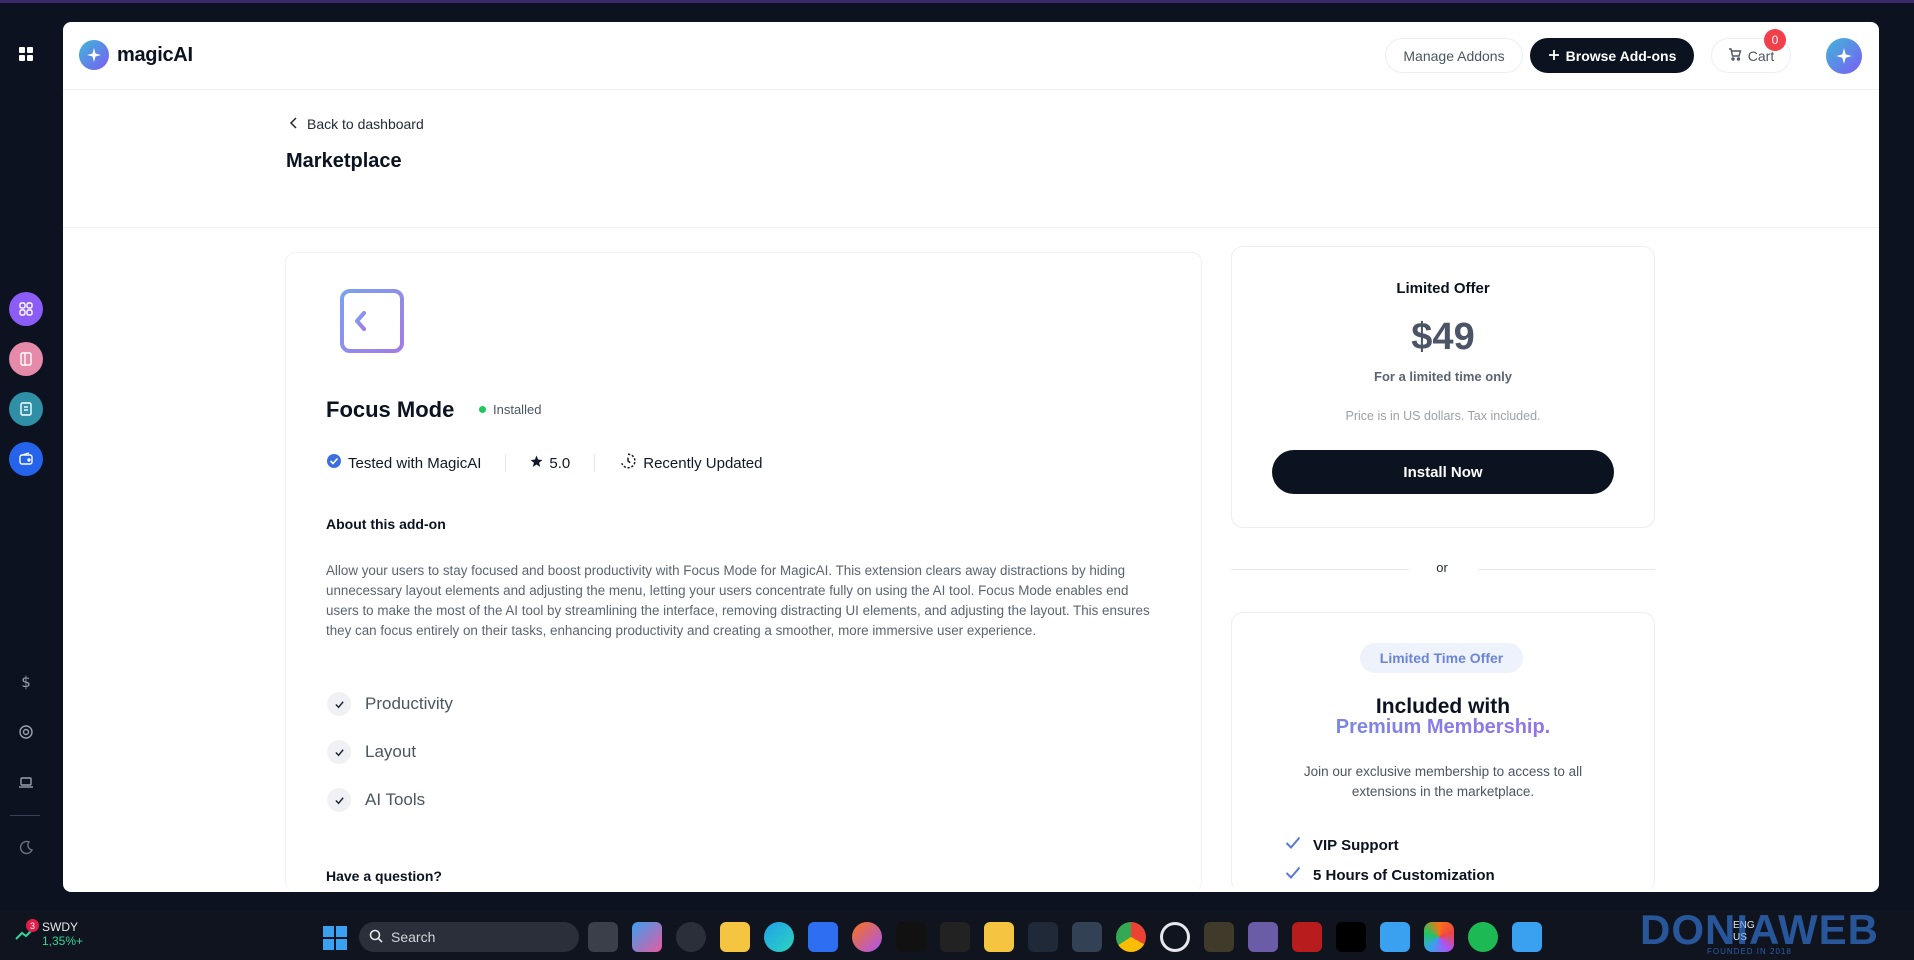  I want to click on about-heading: About this add-on, so click(386, 524).